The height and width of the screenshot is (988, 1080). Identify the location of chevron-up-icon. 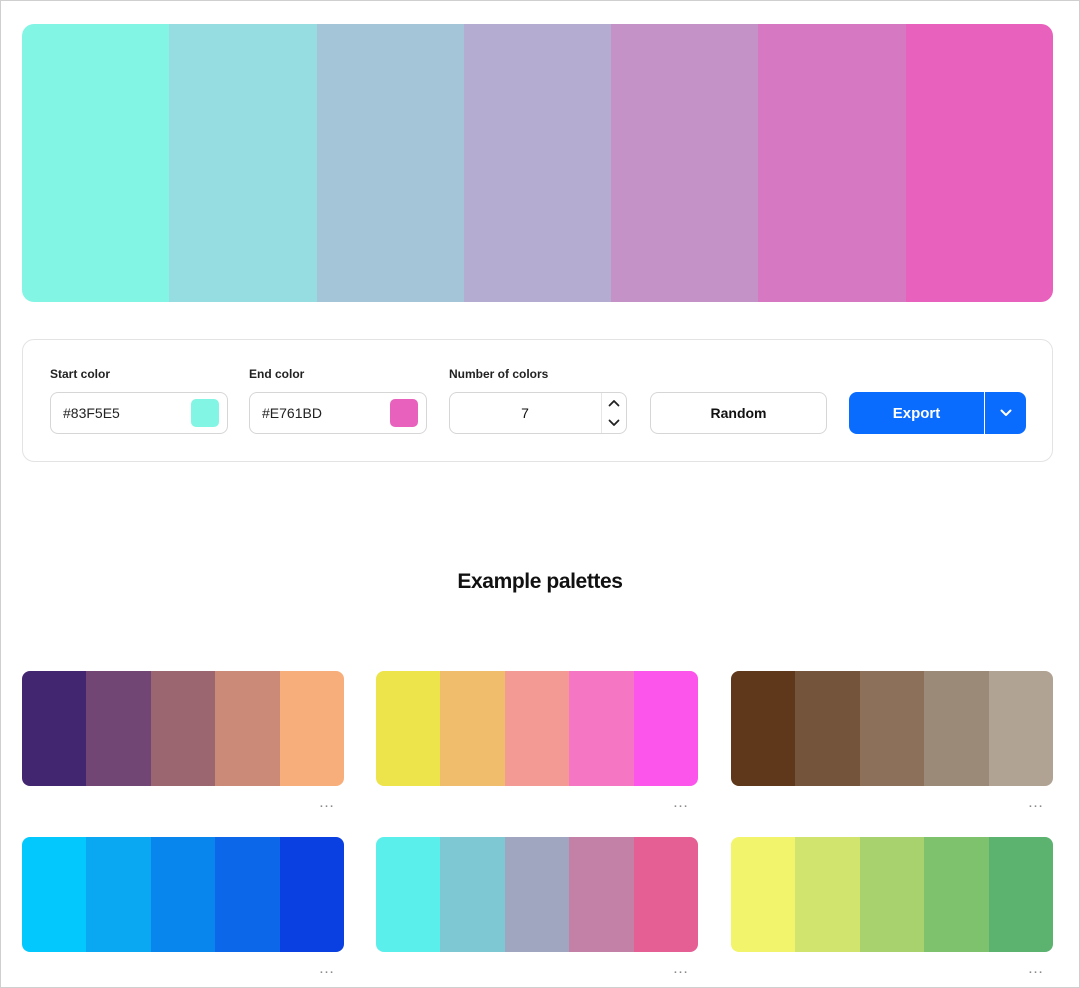
(614, 403).